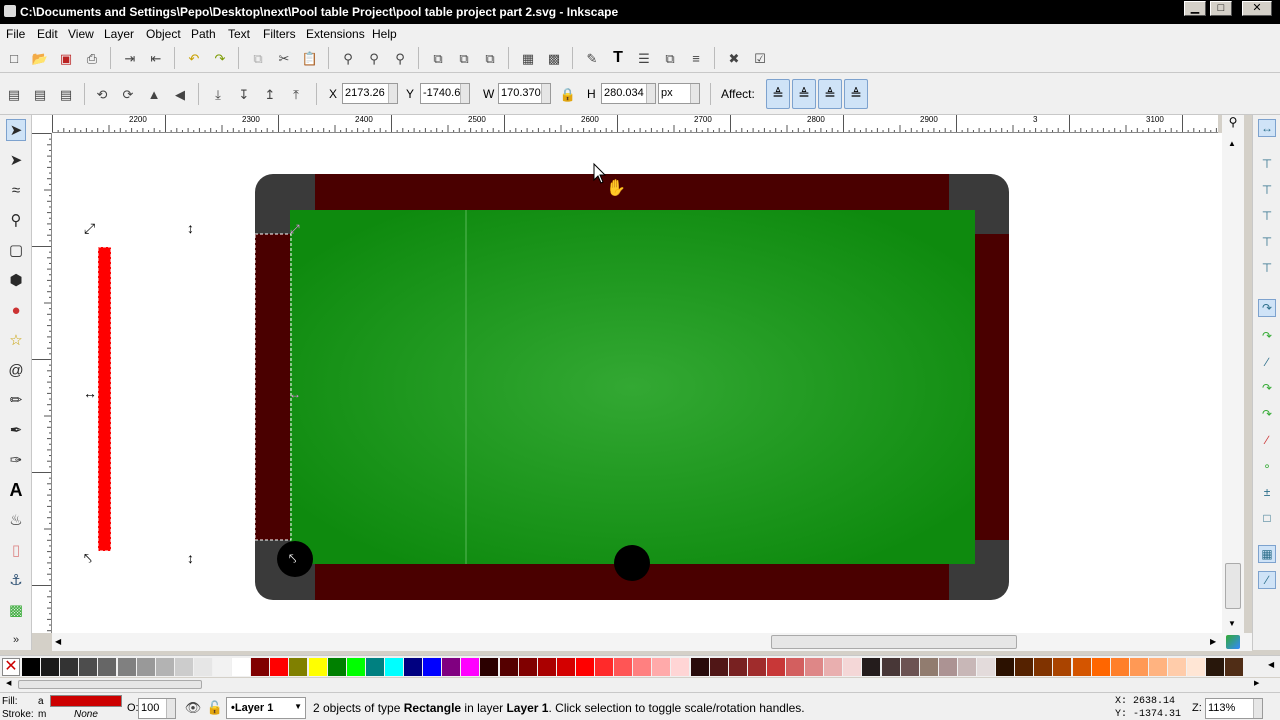 The image size is (1280, 720). Describe the element at coordinates (130, 58) in the screenshot. I see `import-icon: ⇥` at that location.